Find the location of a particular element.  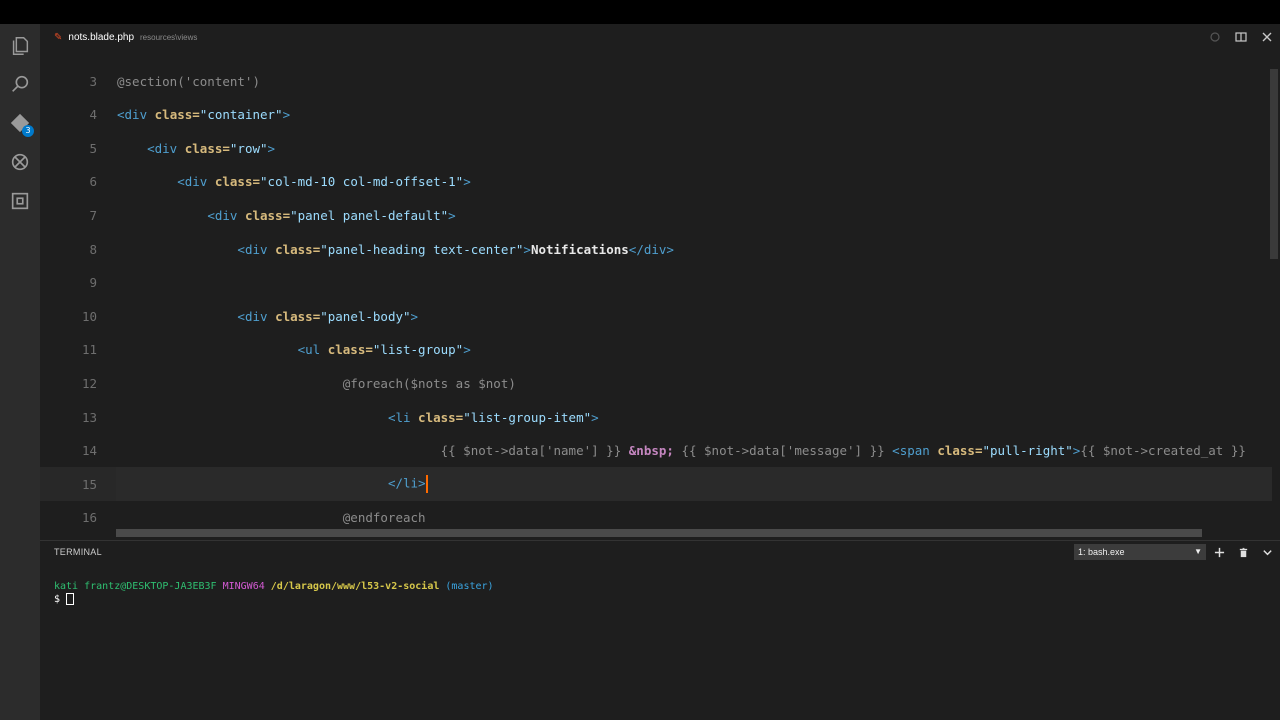

code-token: &nbsp; is located at coordinates (651, 451).